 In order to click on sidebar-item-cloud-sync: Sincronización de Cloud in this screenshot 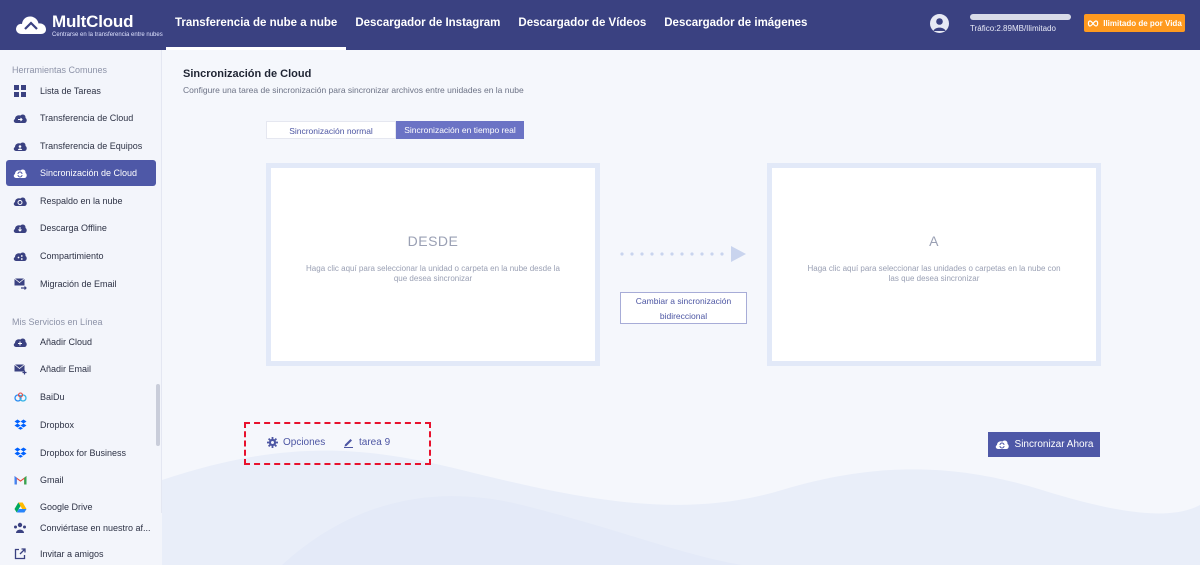, I will do `click(81, 173)`.